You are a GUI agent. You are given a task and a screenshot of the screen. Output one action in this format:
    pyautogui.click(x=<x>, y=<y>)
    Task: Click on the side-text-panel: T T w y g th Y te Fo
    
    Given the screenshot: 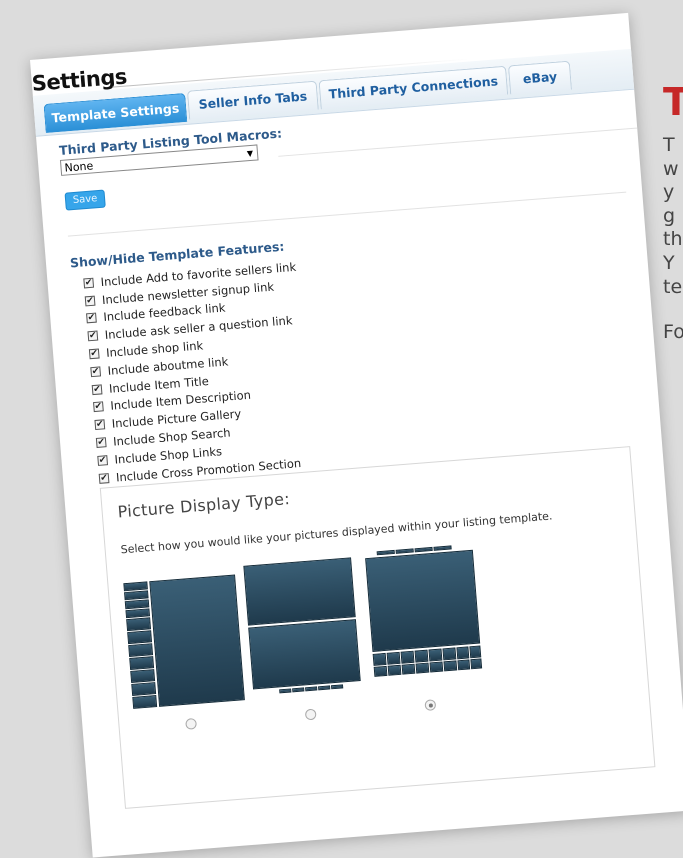 What is the action you would take?
    pyautogui.click(x=673, y=211)
    